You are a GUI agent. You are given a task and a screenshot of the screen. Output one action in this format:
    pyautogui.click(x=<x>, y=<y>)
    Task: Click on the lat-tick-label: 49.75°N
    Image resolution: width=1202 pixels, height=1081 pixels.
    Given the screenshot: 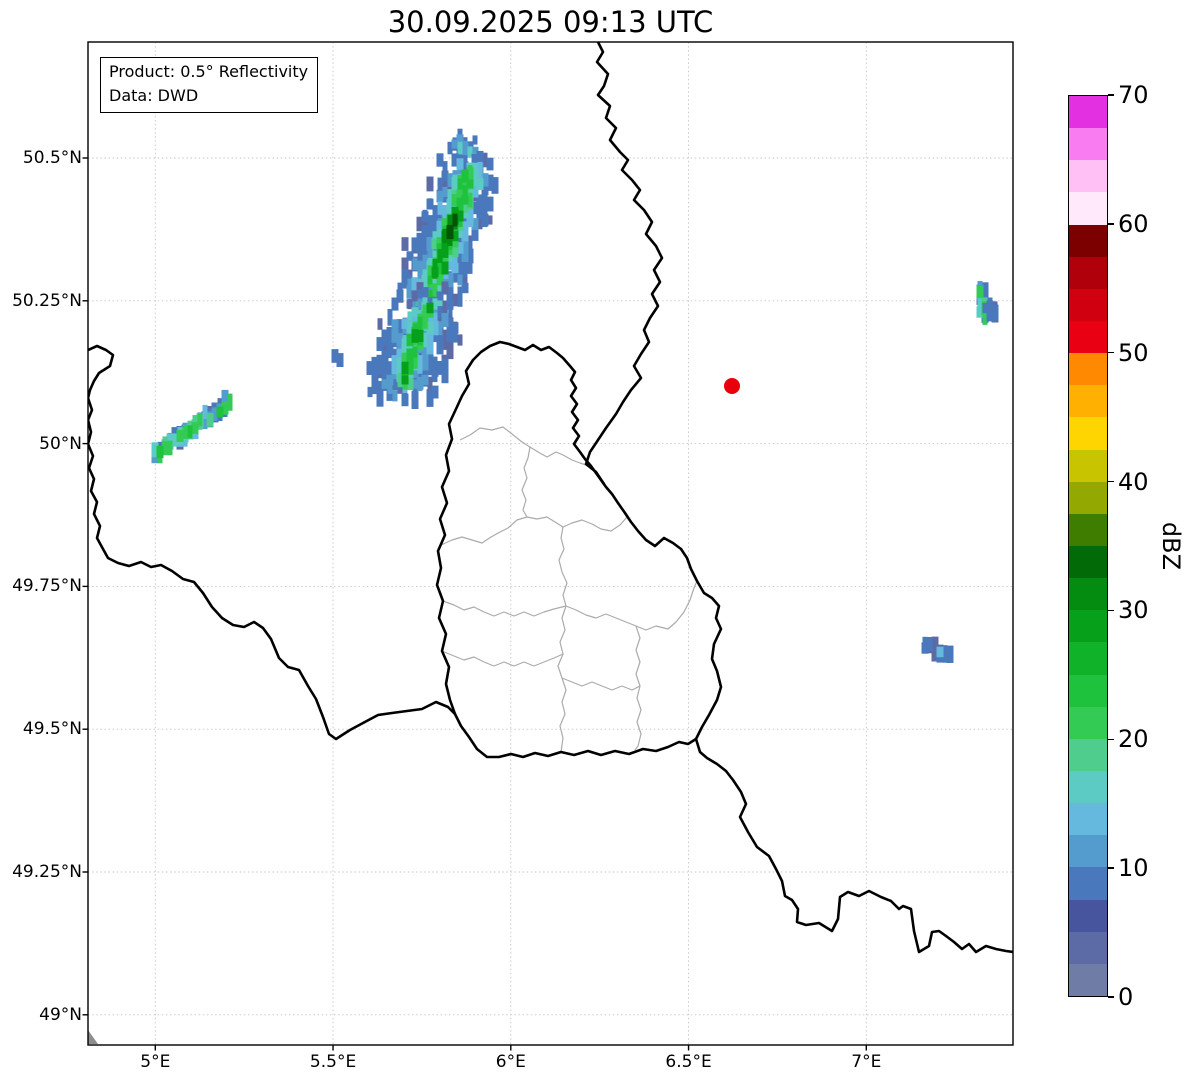 What is the action you would take?
    pyautogui.click(x=47, y=586)
    